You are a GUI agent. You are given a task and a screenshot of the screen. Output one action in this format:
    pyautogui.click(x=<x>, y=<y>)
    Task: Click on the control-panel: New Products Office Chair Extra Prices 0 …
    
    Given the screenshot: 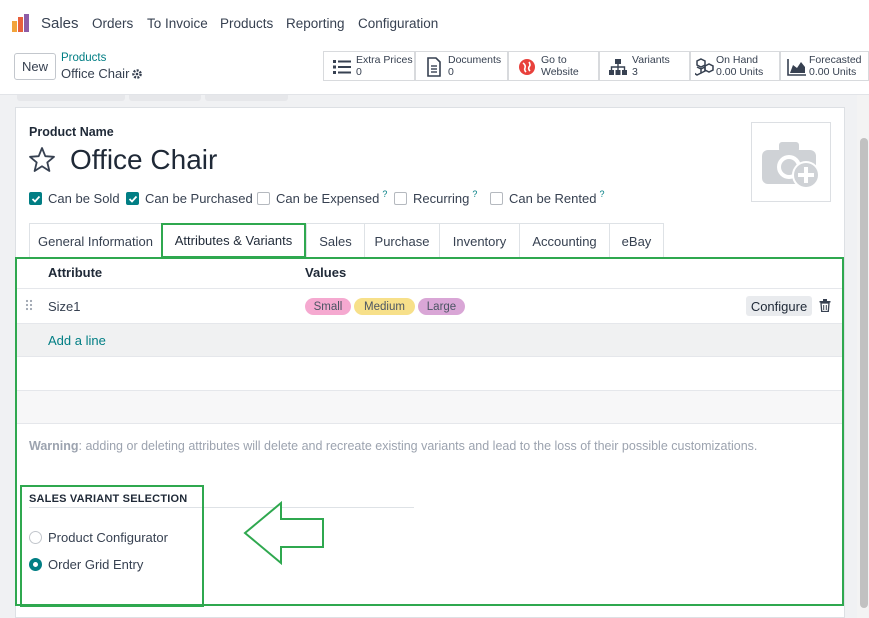 What is the action you would take?
    pyautogui.click(x=434, y=71)
    